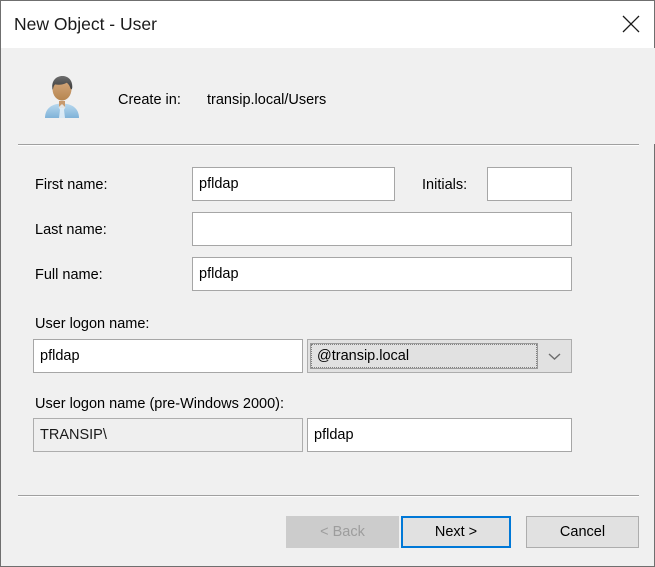 This screenshot has width=655, height=567. What do you see at coordinates (382, 274) in the screenshot?
I see `full-name-input` at bounding box center [382, 274].